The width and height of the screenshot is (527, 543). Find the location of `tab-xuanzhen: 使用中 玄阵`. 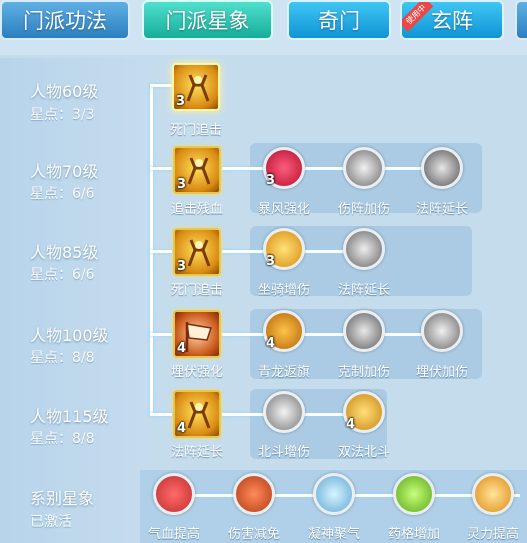

tab-xuanzhen: 使用中 玄阵 is located at coordinates (452, 20).